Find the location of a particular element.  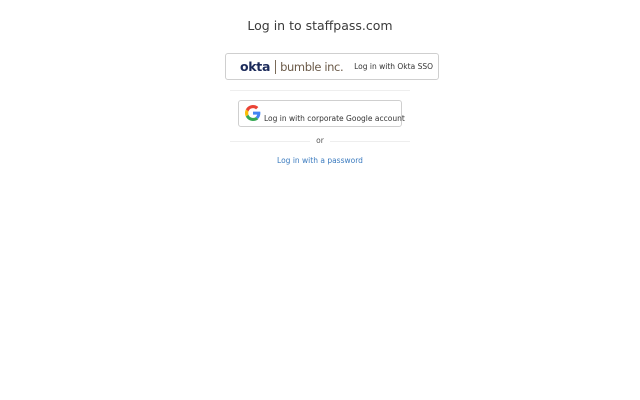

or-divider-right is located at coordinates (370, 141).